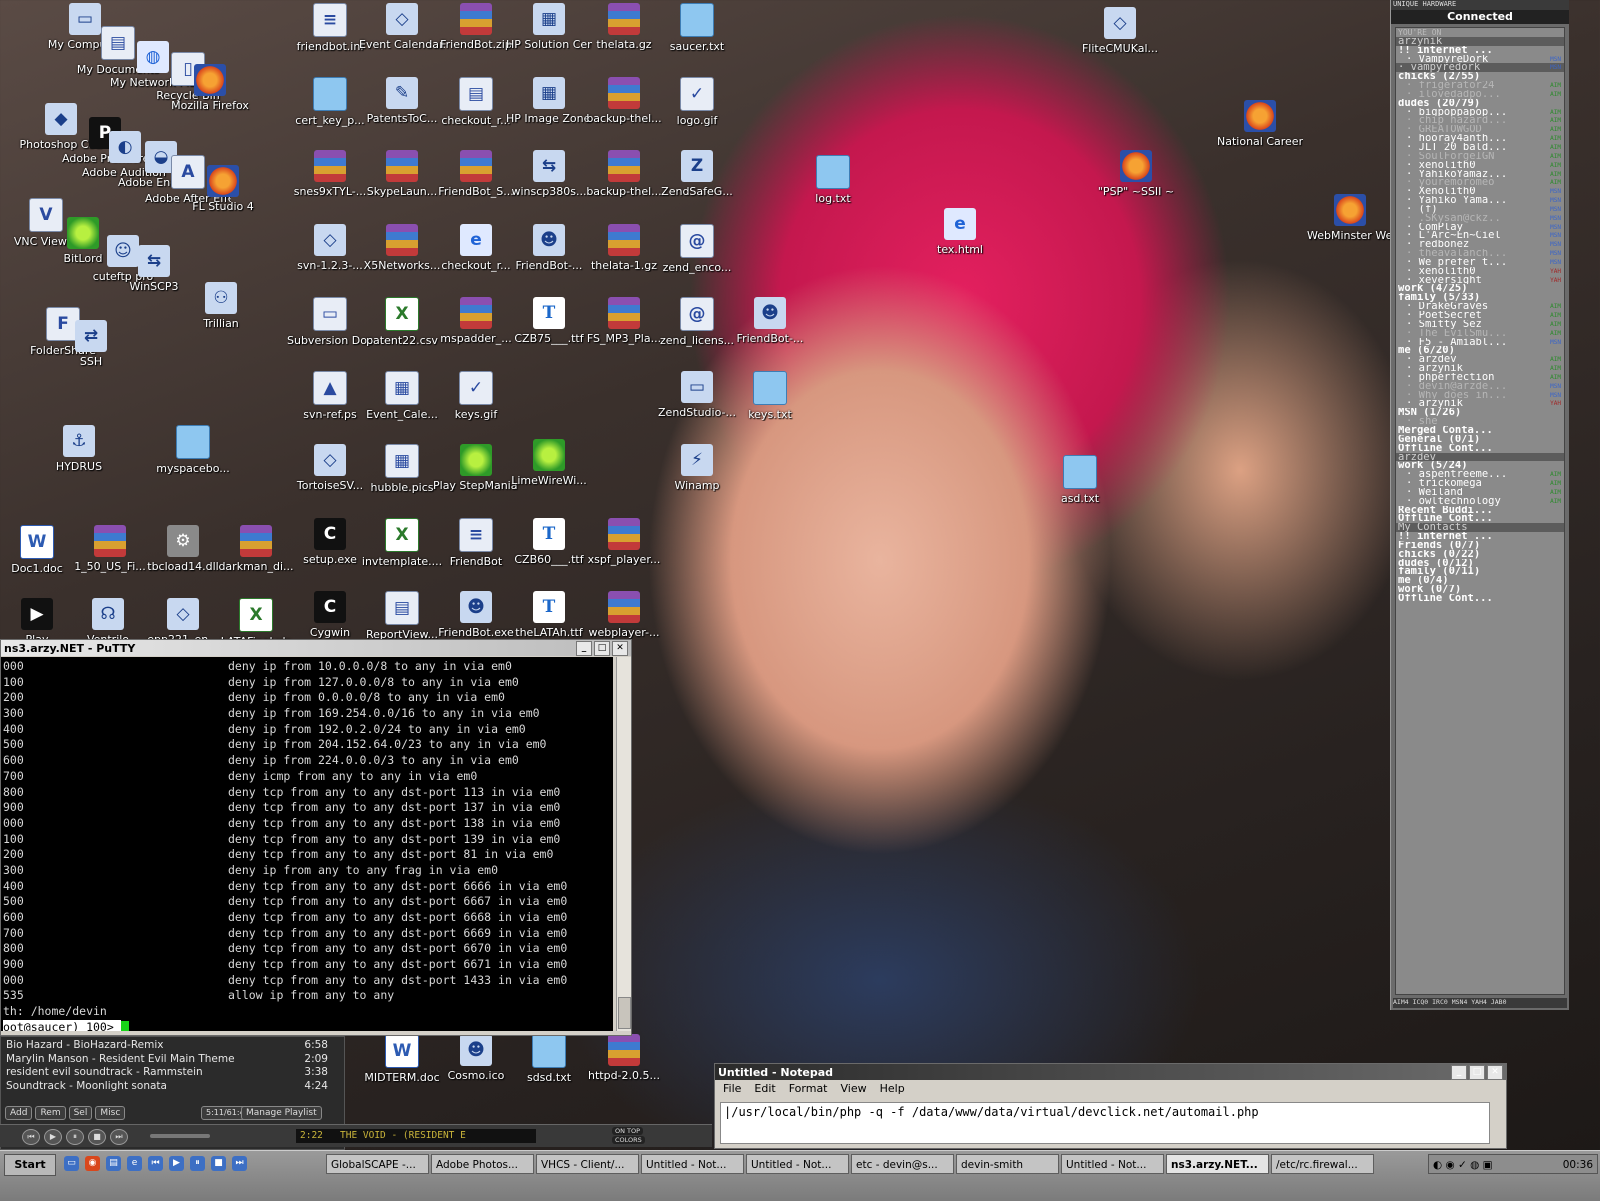 The width and height of the screenshot is (1600, 1201). Describe the element at coordinates (308, 1025) in the screenshot. I see `terminal-prompt-line: oot@saucer) 100>` at that location.